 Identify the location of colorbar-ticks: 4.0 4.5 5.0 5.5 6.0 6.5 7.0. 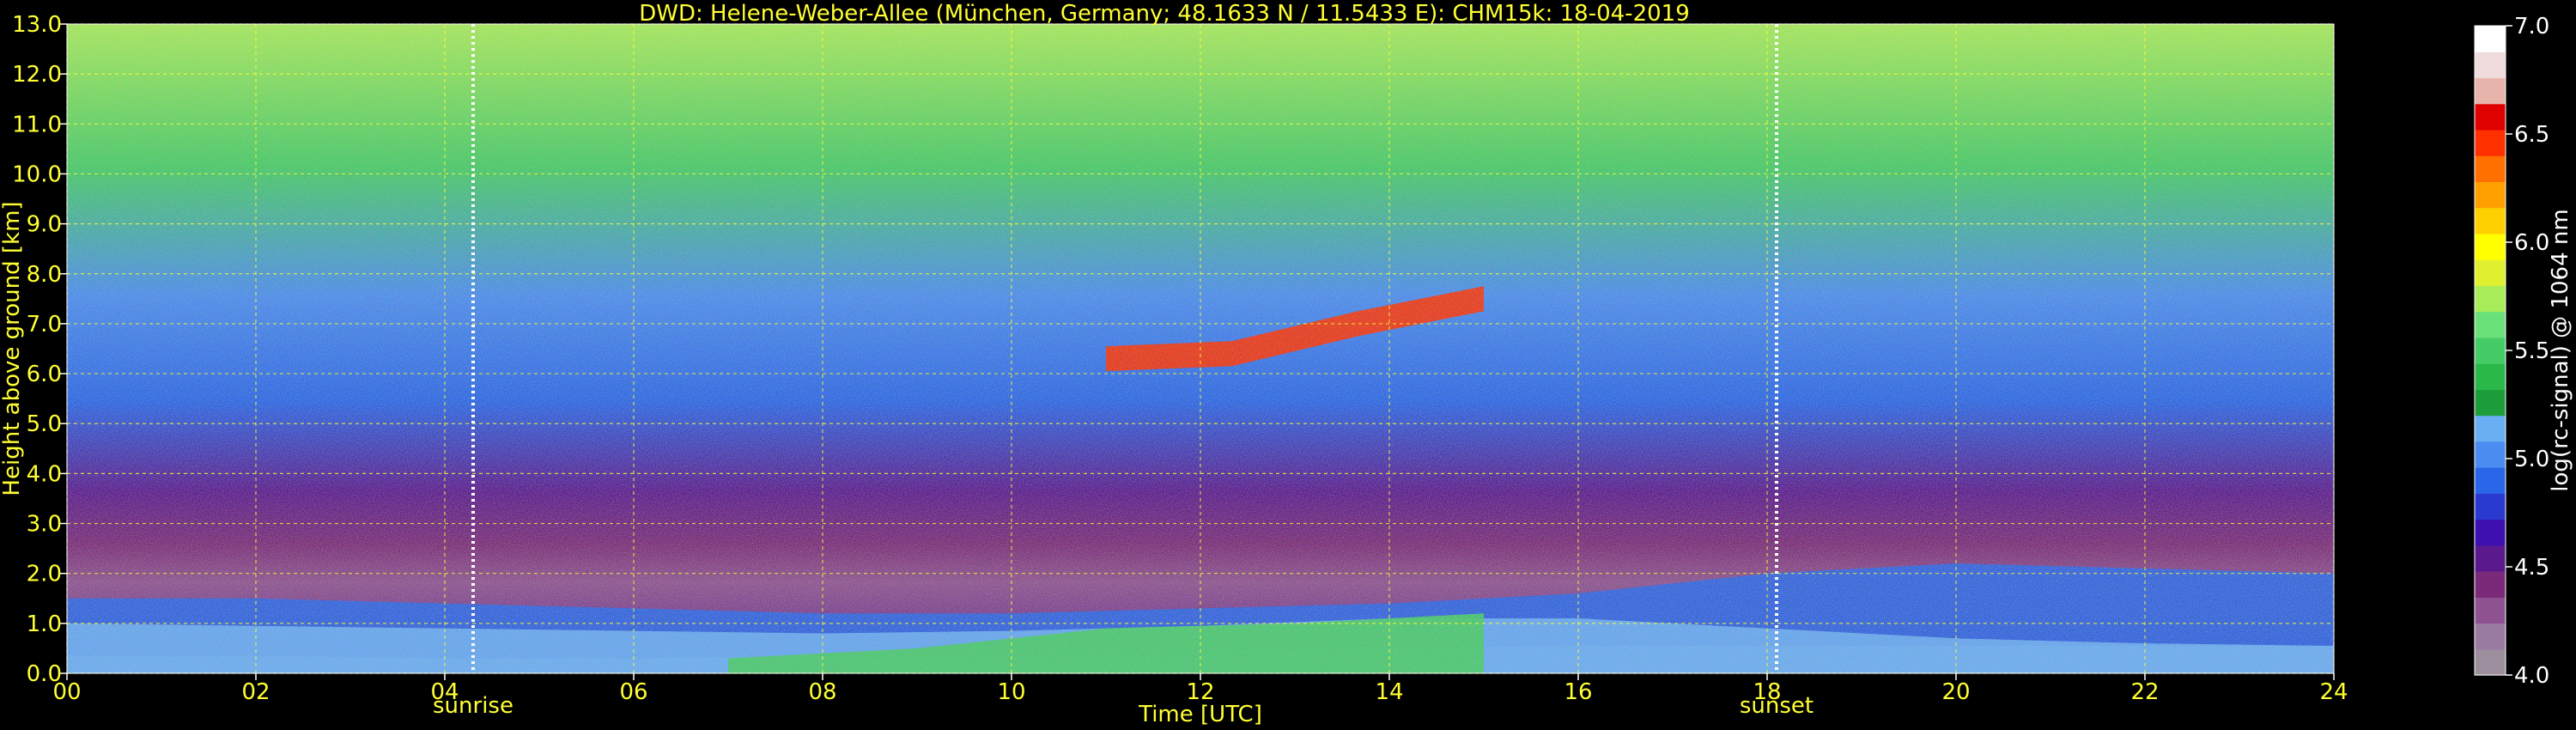
(2528, 351).